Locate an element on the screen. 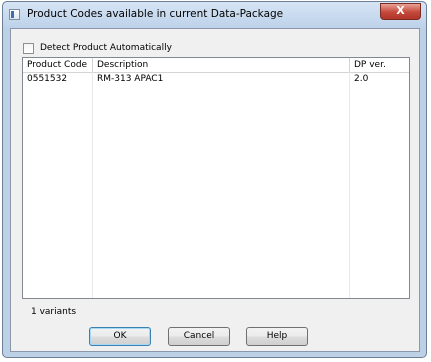  ok-button: OK is located at coordinates (120, 336).